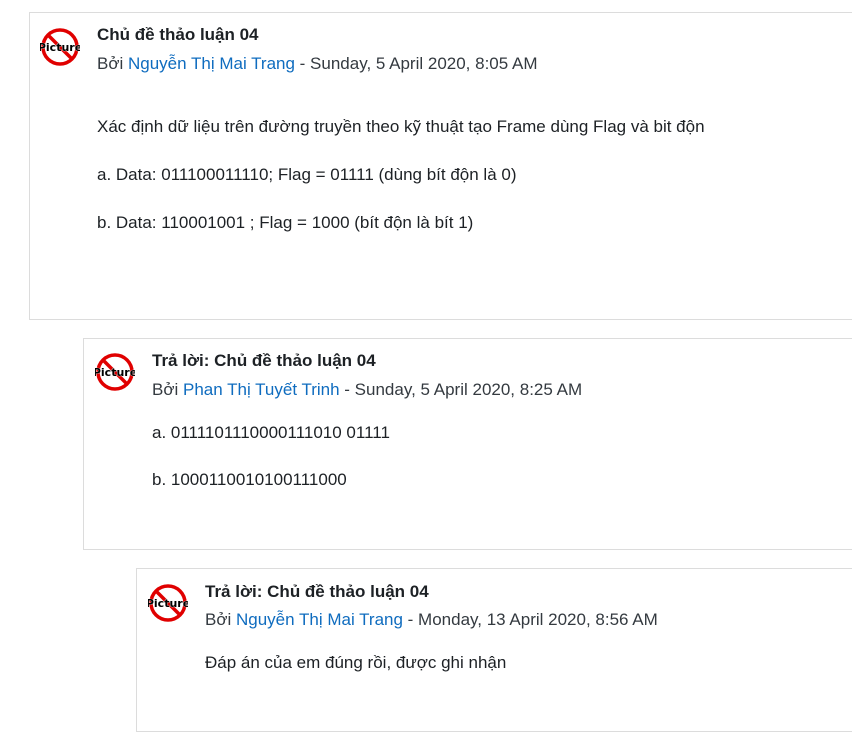 This screenshot has width=852, height=742. Describe the element at coordinates (356, 662) in the screenshot. I see `post-paragraph: Đáp án của em đúng rồi, được ghi nhận` at that location.